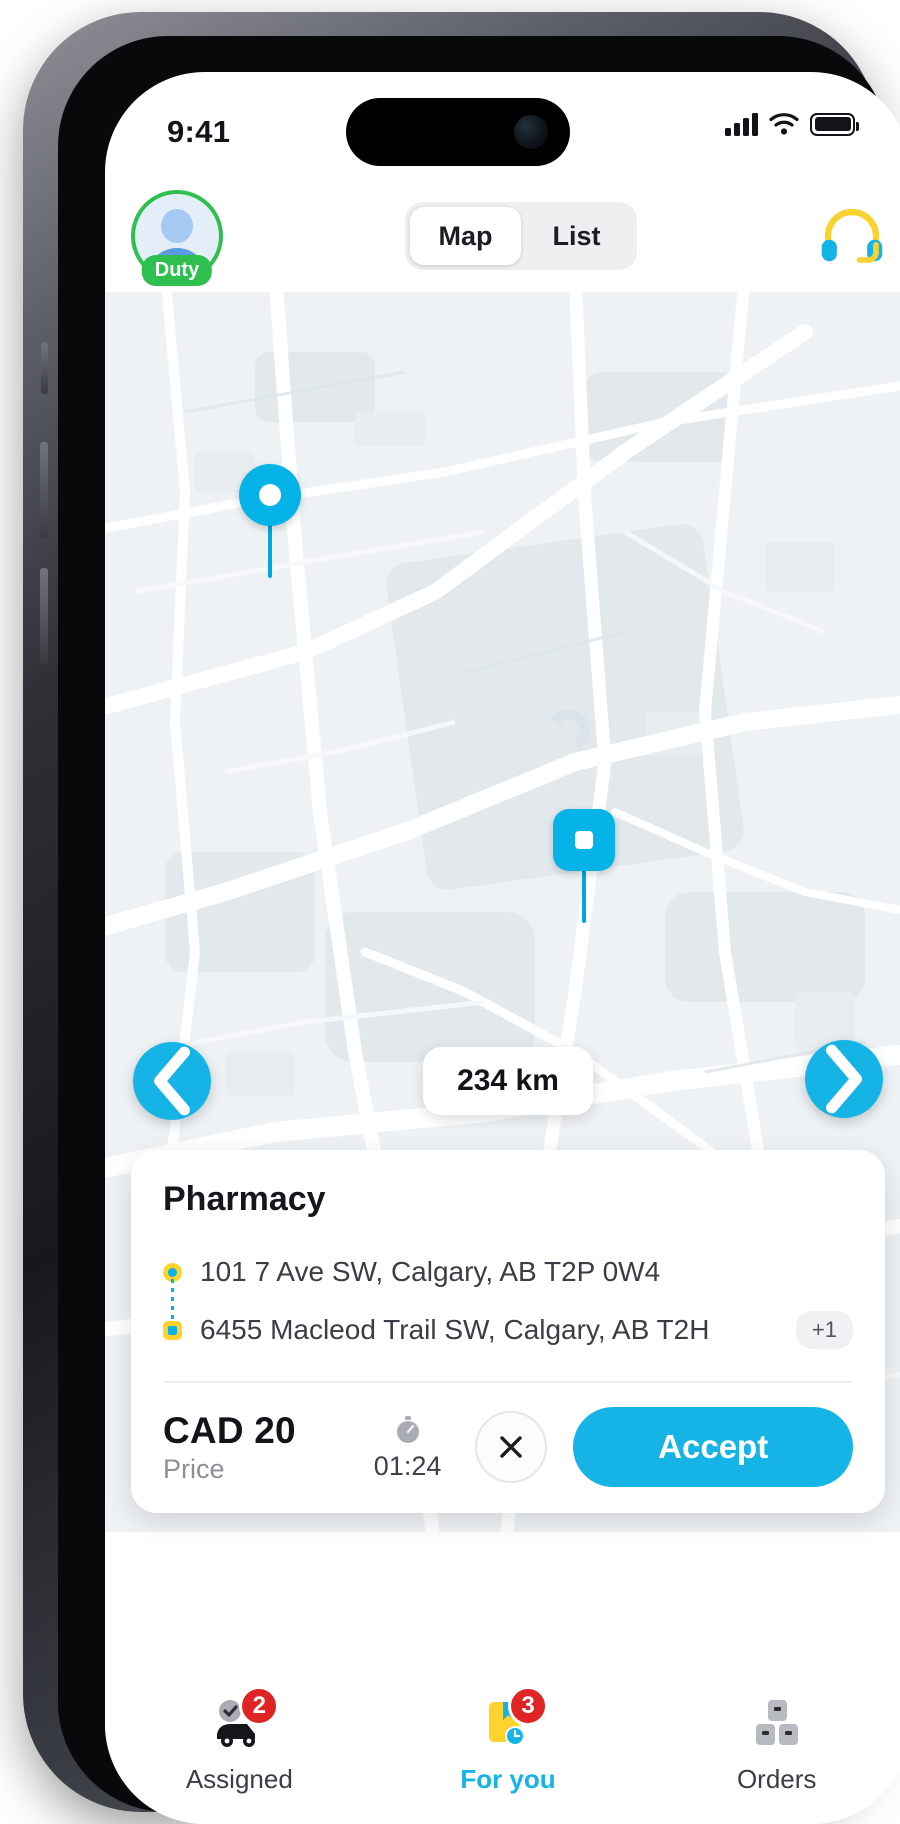 This screenshot has width=900, height=1824. I want to click on timer-value: 01:24, so click(407, 1465).